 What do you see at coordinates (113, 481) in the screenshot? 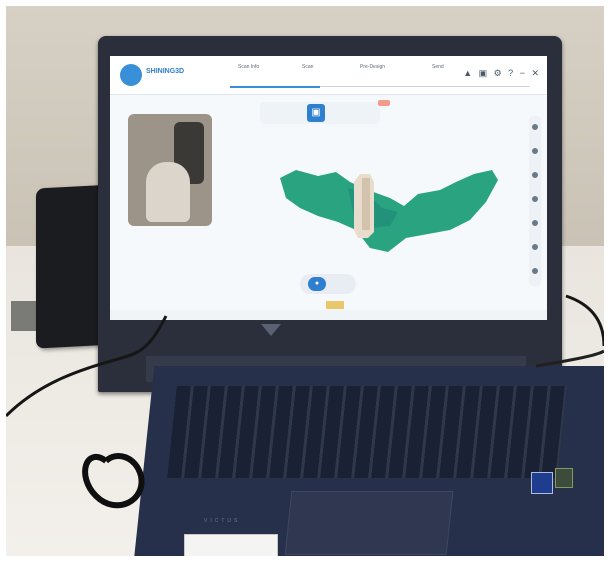
I see `coiled-cable` at bounding box center [113, 481].